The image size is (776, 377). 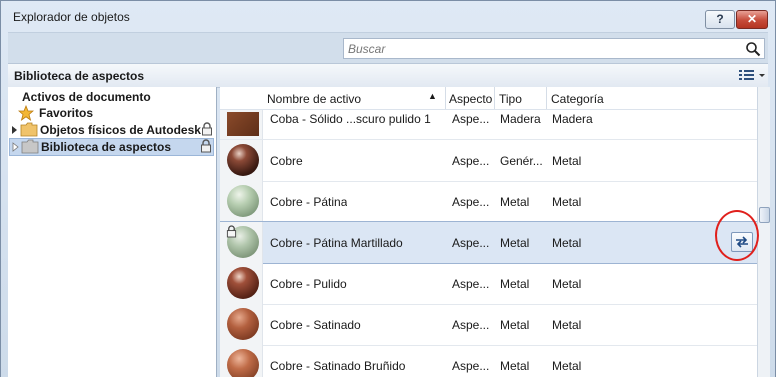 I want to click on table-row: Cobre Aspe... Genér... Metal, so click(x=488, y=161).